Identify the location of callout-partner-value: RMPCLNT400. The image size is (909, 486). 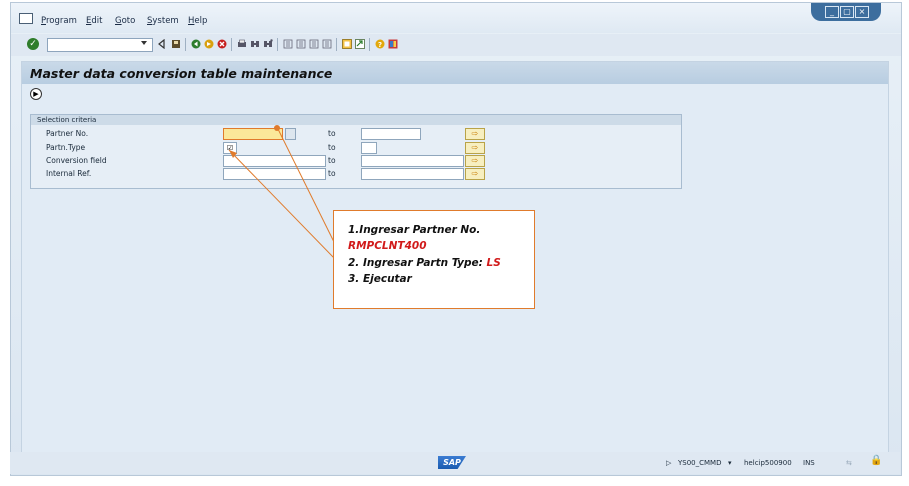
(387, 246).